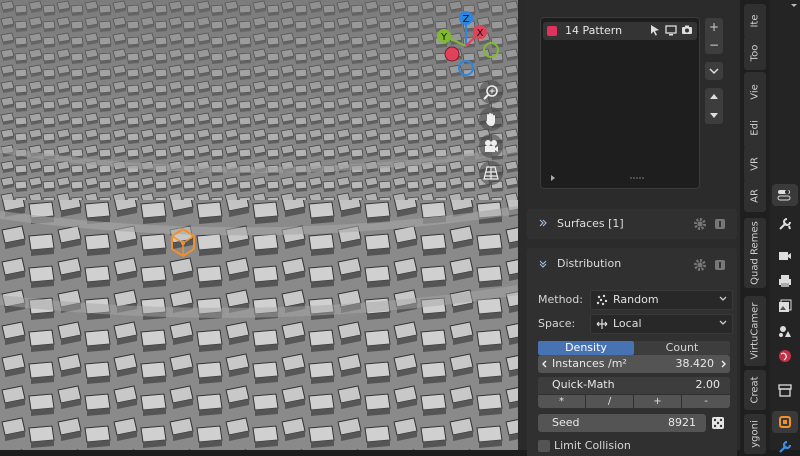 This screenshot has height=456, width=800. I want to click on divide-button: /, so click(609, 401).